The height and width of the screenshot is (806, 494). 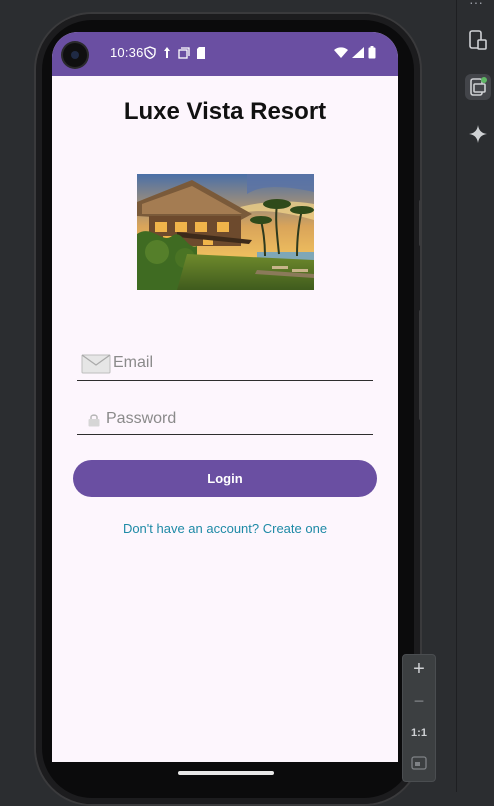 I want to click on running-devices-icon, so click(x=478, y=87).